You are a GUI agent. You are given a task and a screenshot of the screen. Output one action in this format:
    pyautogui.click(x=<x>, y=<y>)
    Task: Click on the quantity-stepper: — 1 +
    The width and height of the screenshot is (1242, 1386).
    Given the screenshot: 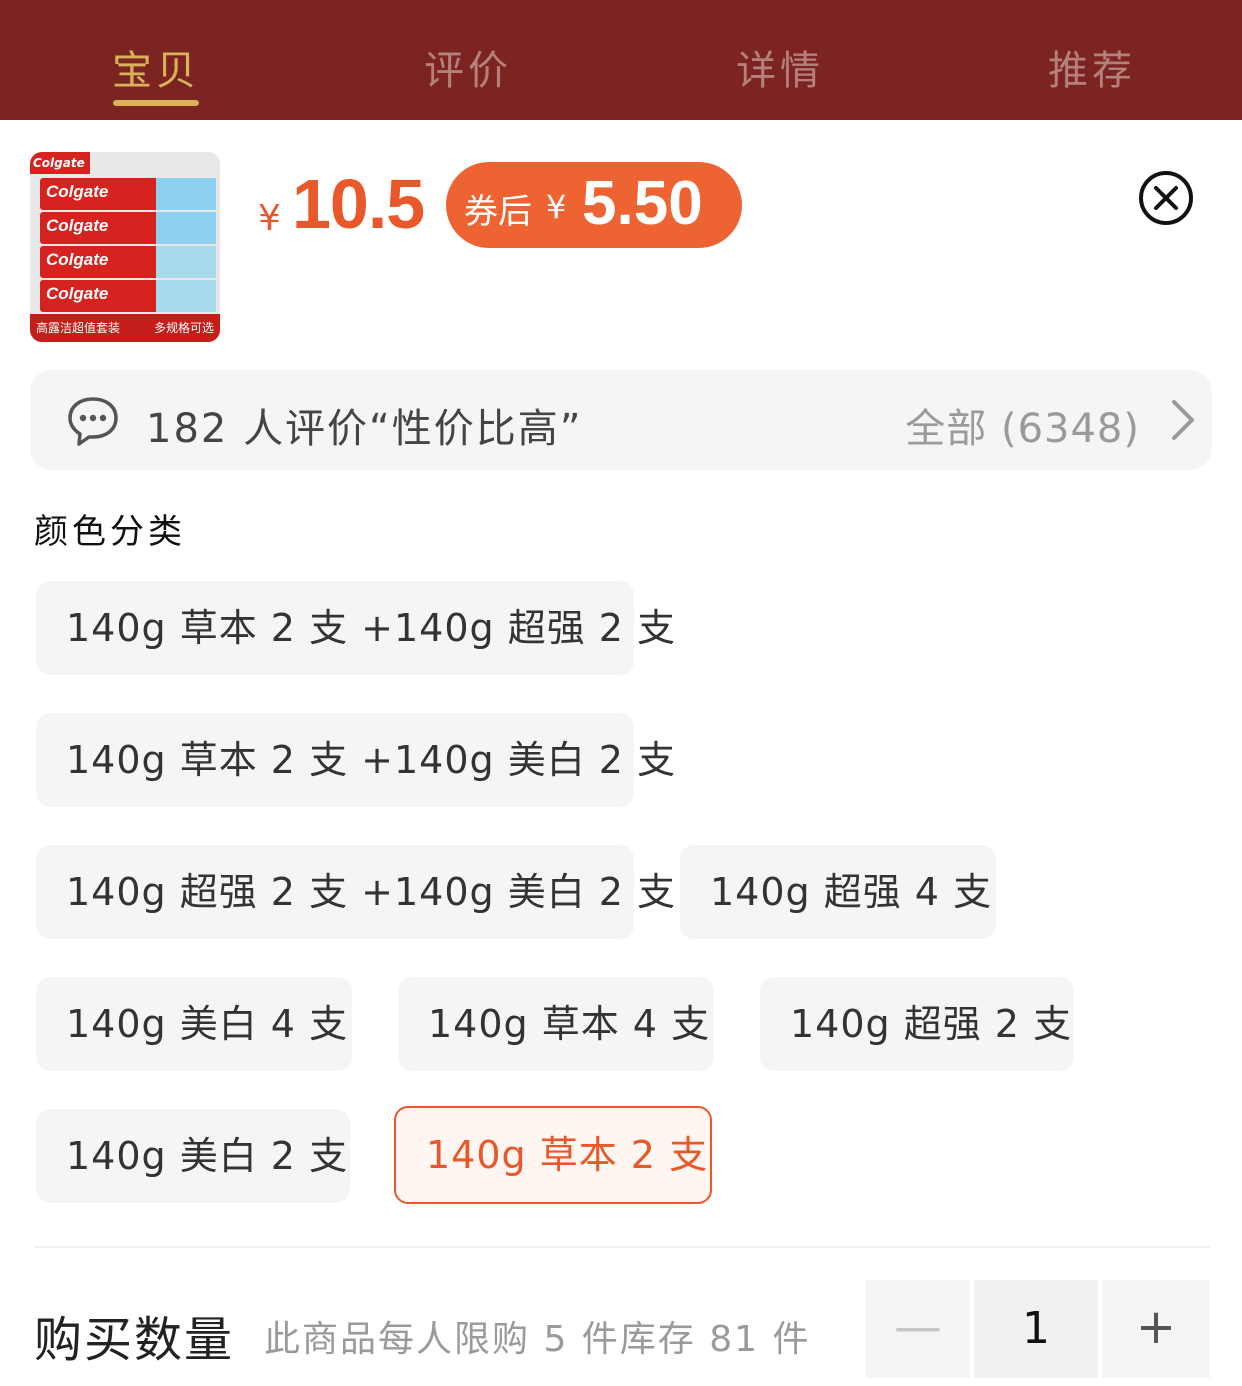 What is the action you would take?
    pyautogui.click(x=1038, y=1329)
    